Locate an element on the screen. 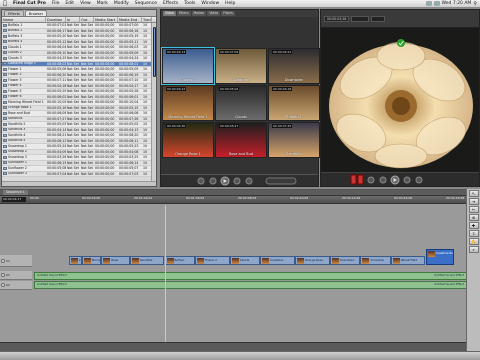 Image resolution: width=480 pixels, height=360 pixels. cell-mend: 00:00:05;15 is located at coordinates (129, 107).